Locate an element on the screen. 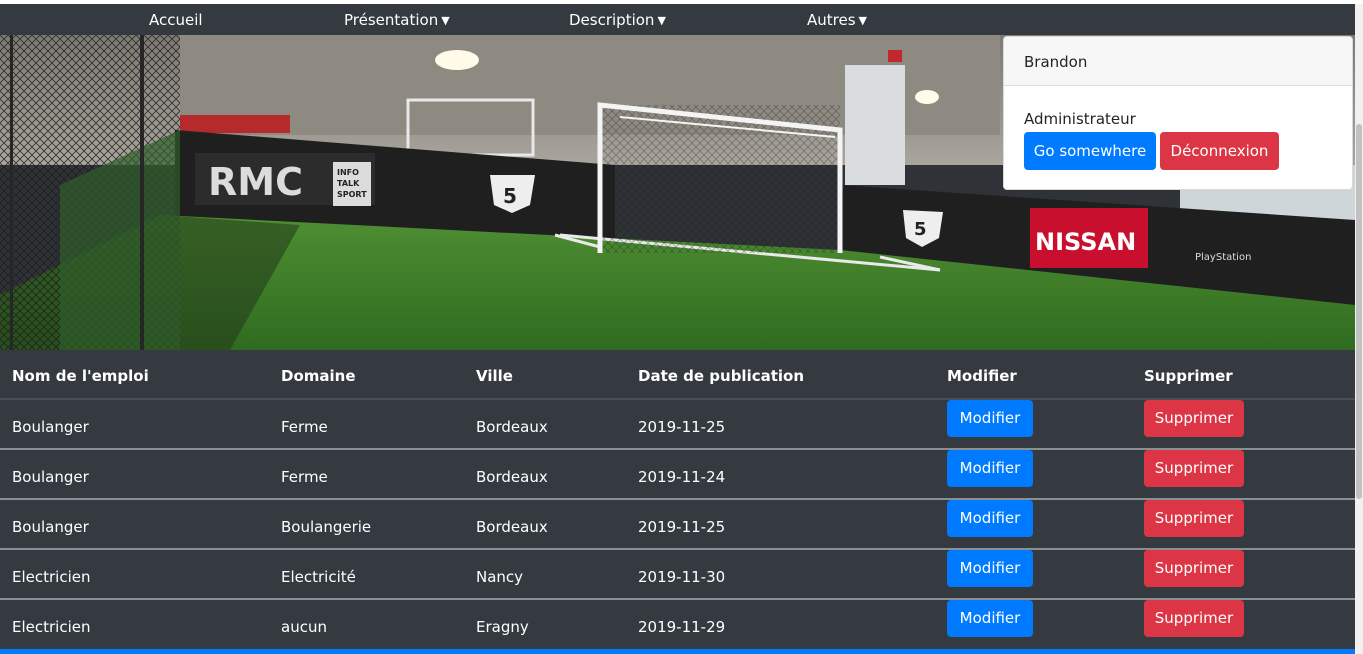 Image resolution: width=1363 pixels, height=654 pixels. column-header-nom: Nom de l'emploi is located at coordinates (80, 376).